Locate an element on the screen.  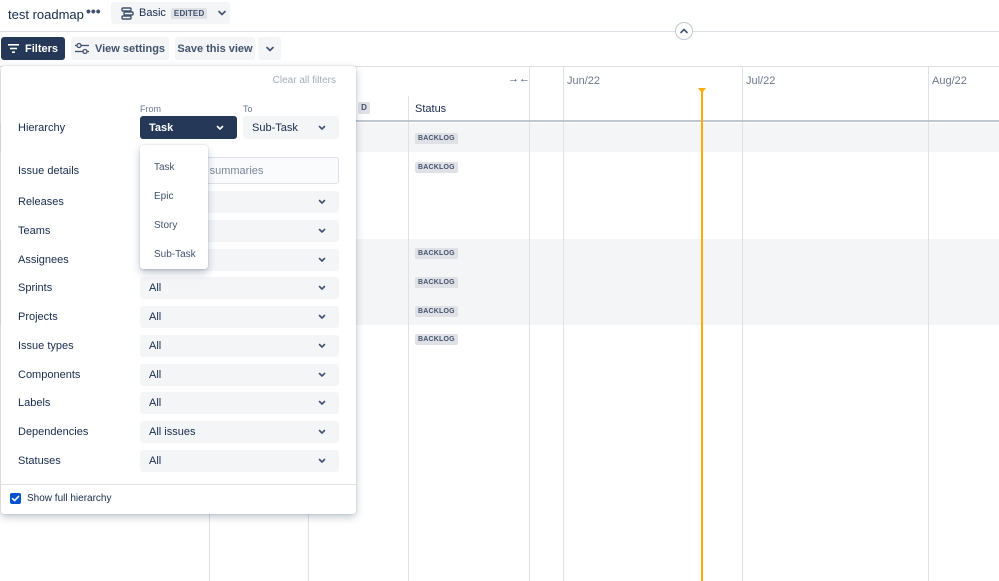
month-label: Jun/22 is located at coordinates (584, 81).